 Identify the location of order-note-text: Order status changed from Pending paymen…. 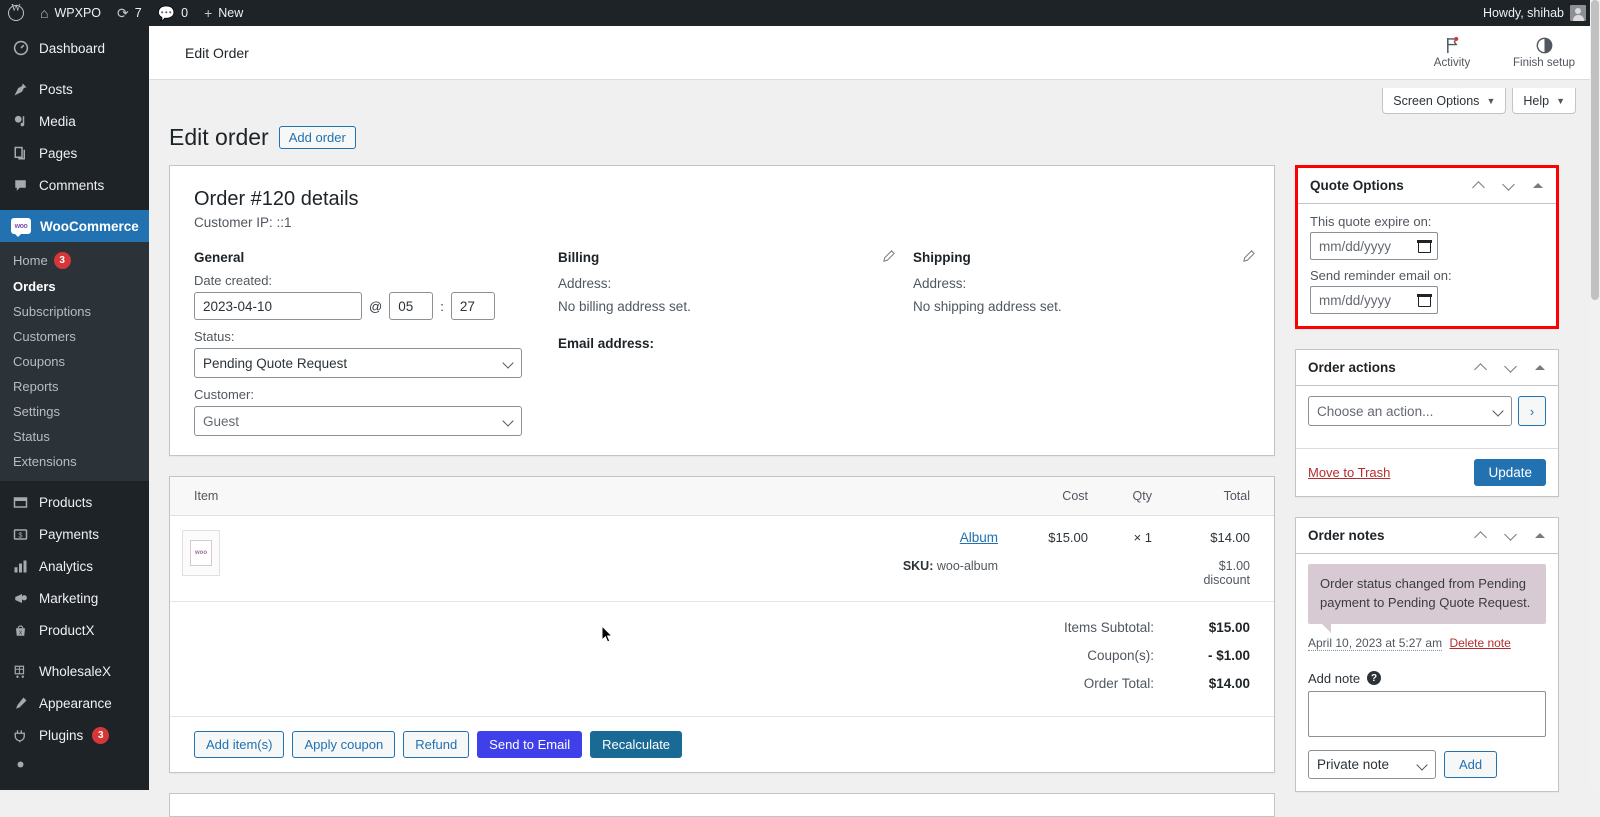
(1427, 598).